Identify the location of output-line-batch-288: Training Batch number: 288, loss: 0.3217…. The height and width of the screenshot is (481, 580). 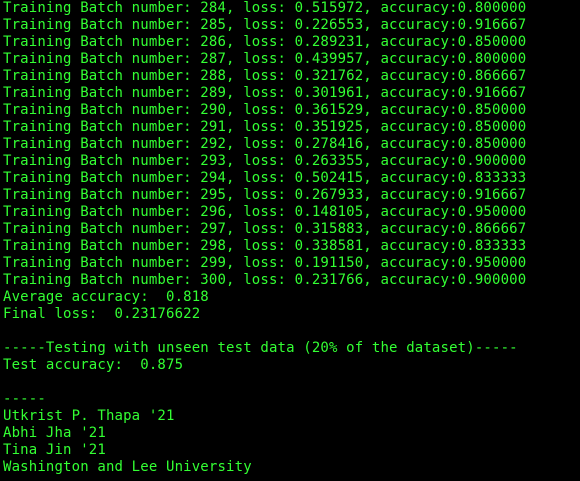
(265, 76).